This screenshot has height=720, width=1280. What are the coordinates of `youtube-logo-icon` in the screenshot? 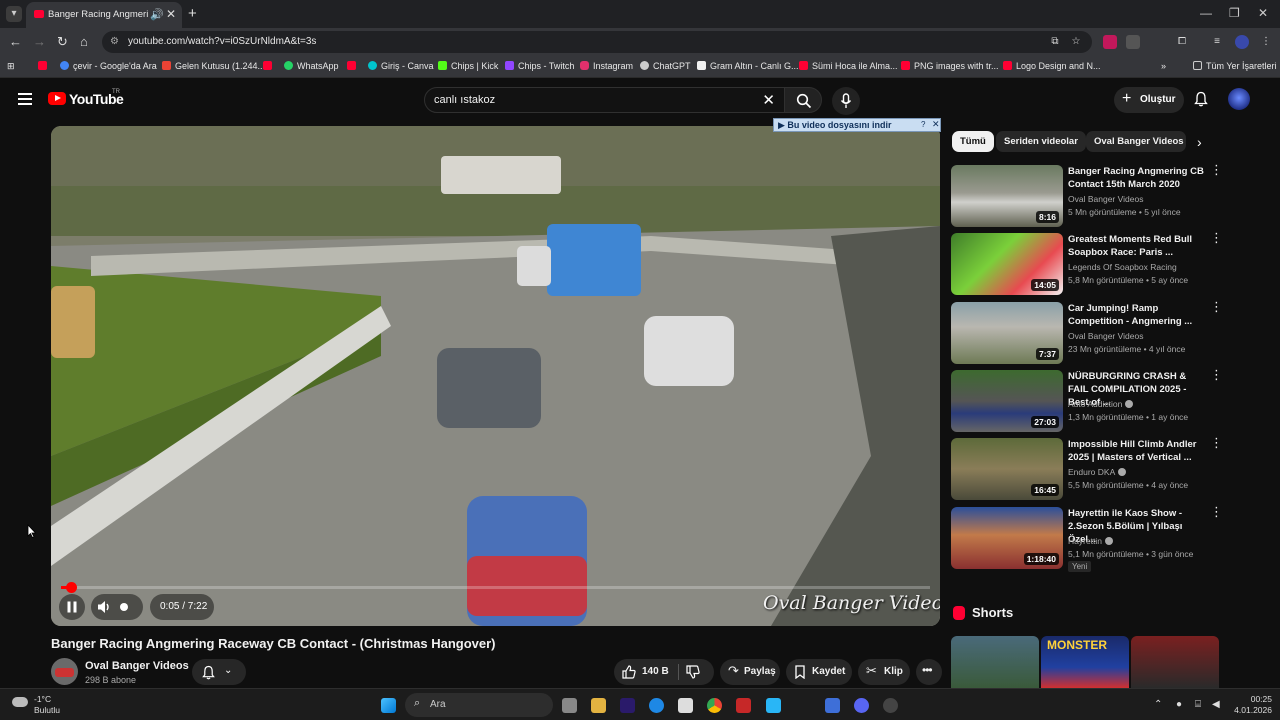 It's located at (57, 98).